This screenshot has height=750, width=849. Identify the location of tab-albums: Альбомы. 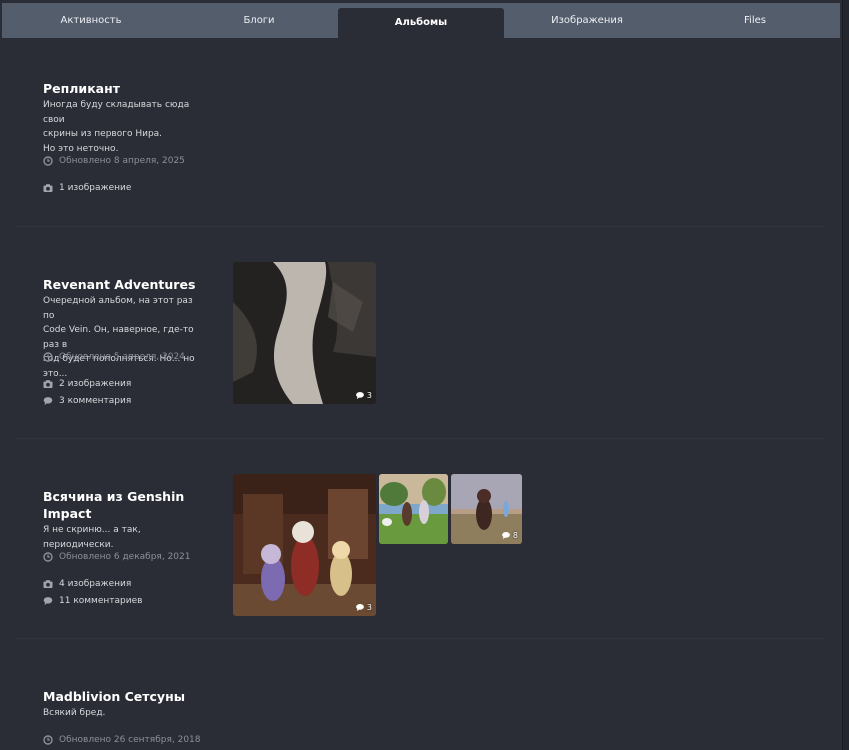
(421, 23).